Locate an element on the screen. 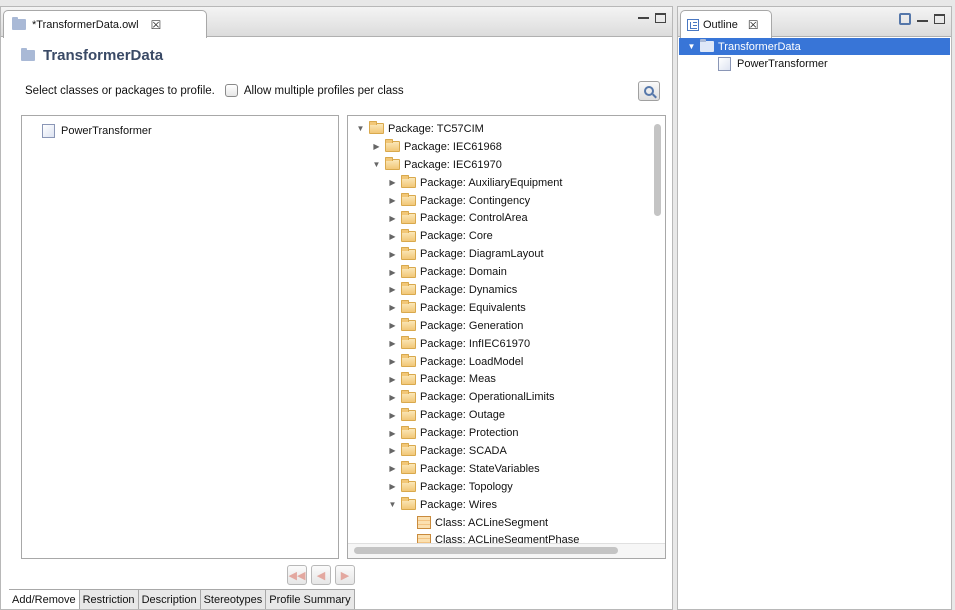 The image size is (955, 610). tree-package-row: ▼ Package: Wires is located at coordinates (463, 505).